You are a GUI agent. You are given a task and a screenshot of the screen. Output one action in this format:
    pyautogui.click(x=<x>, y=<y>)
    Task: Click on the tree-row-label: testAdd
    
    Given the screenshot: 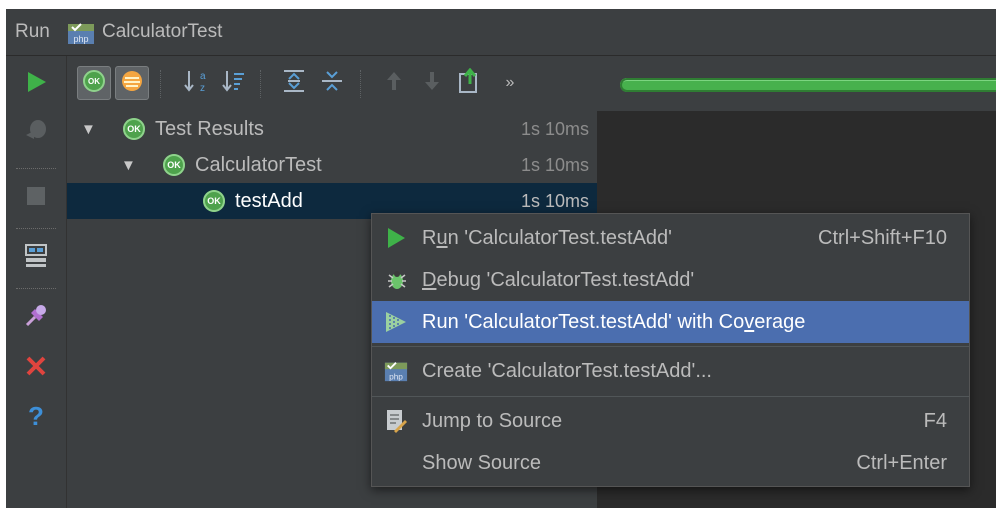 What is the action you would take?
    pyautogui.click(x=269, y=201)
    